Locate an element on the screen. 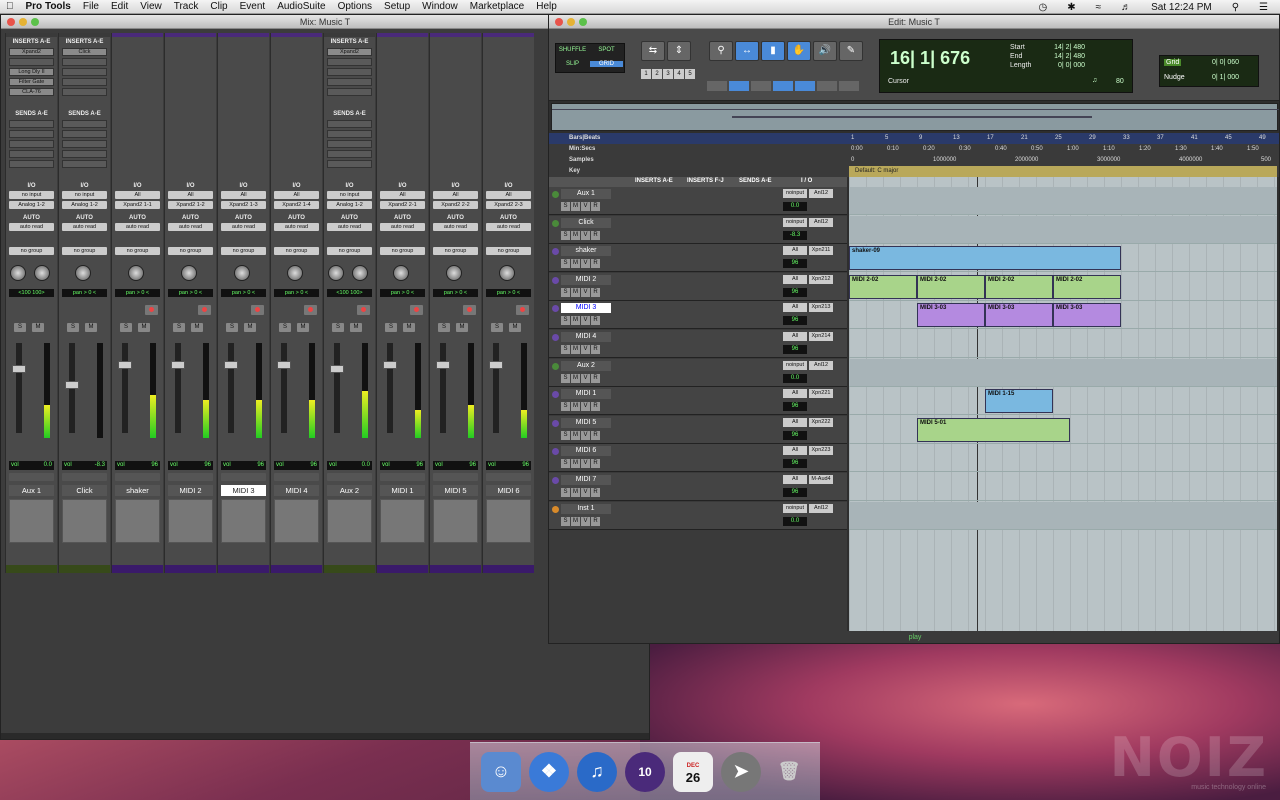 This screenshot has width=1280, height=800. zoom-preset-button: 4 is located at coordinates (679, 74).